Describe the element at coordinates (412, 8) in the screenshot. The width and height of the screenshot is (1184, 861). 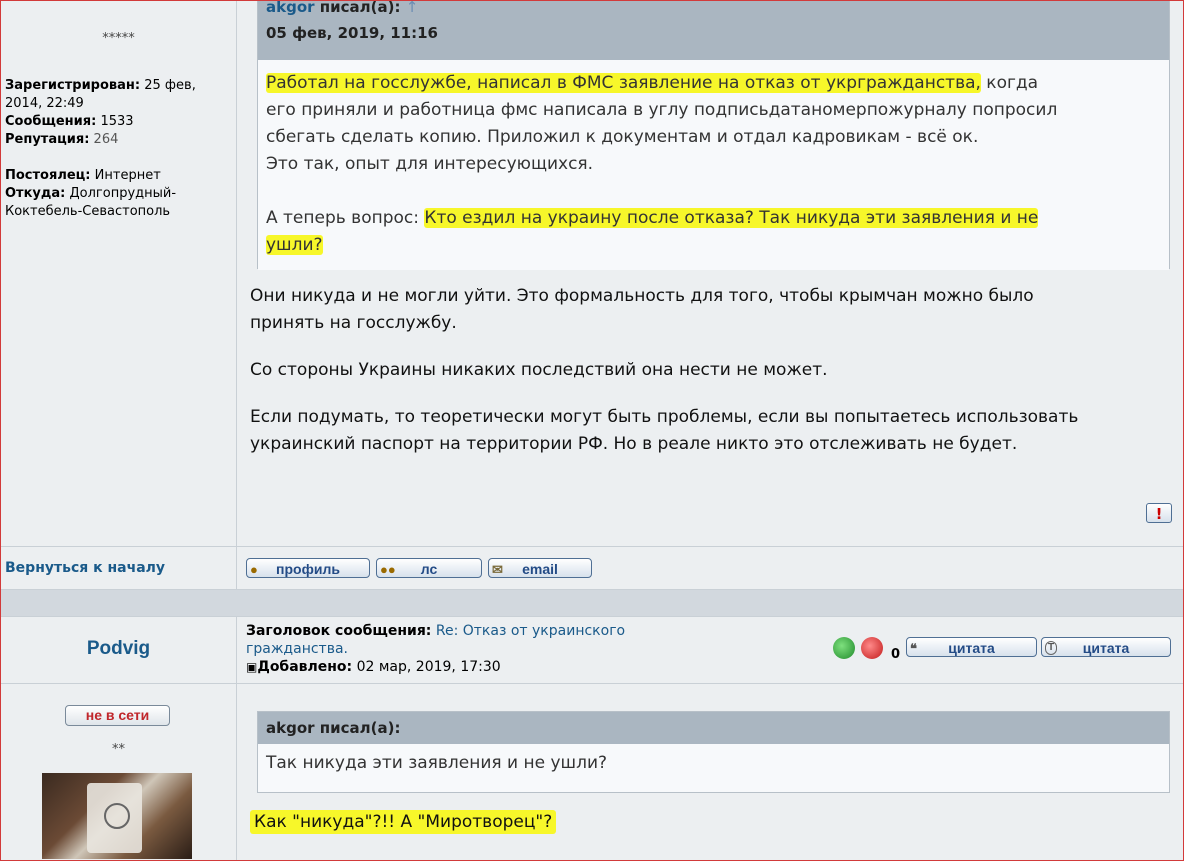
I see `goto-post-icon: ↑` at that location.